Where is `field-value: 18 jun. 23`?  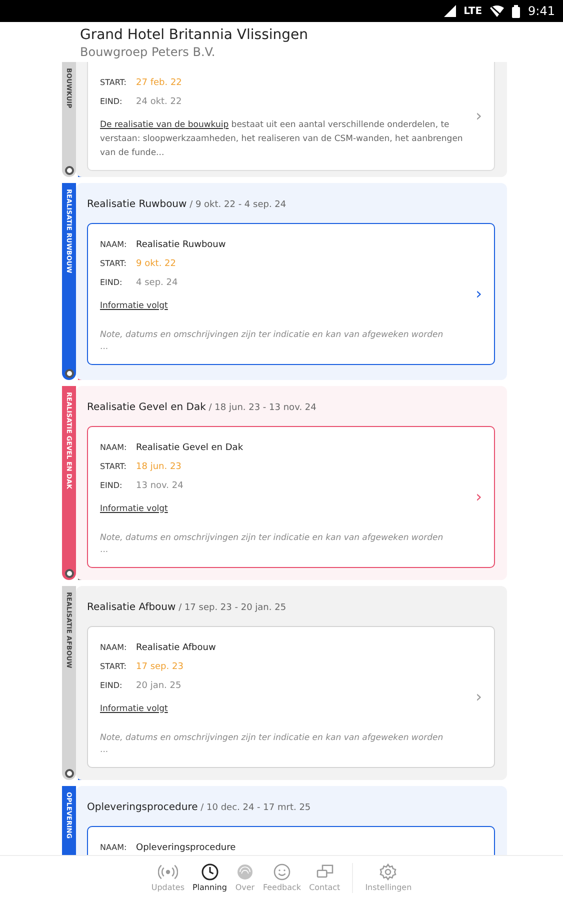 field-value: 18 jun. 23 is located at coordinates (159, 467).